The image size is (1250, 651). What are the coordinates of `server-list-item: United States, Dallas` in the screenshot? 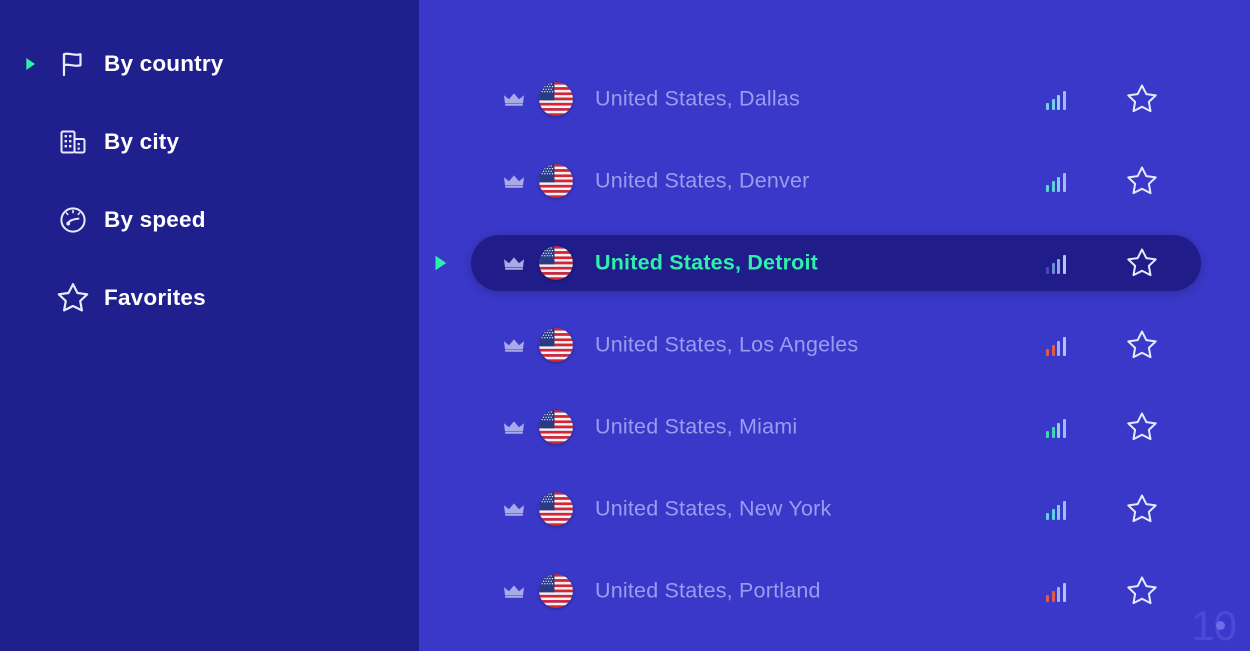 It's located at (834, 99).